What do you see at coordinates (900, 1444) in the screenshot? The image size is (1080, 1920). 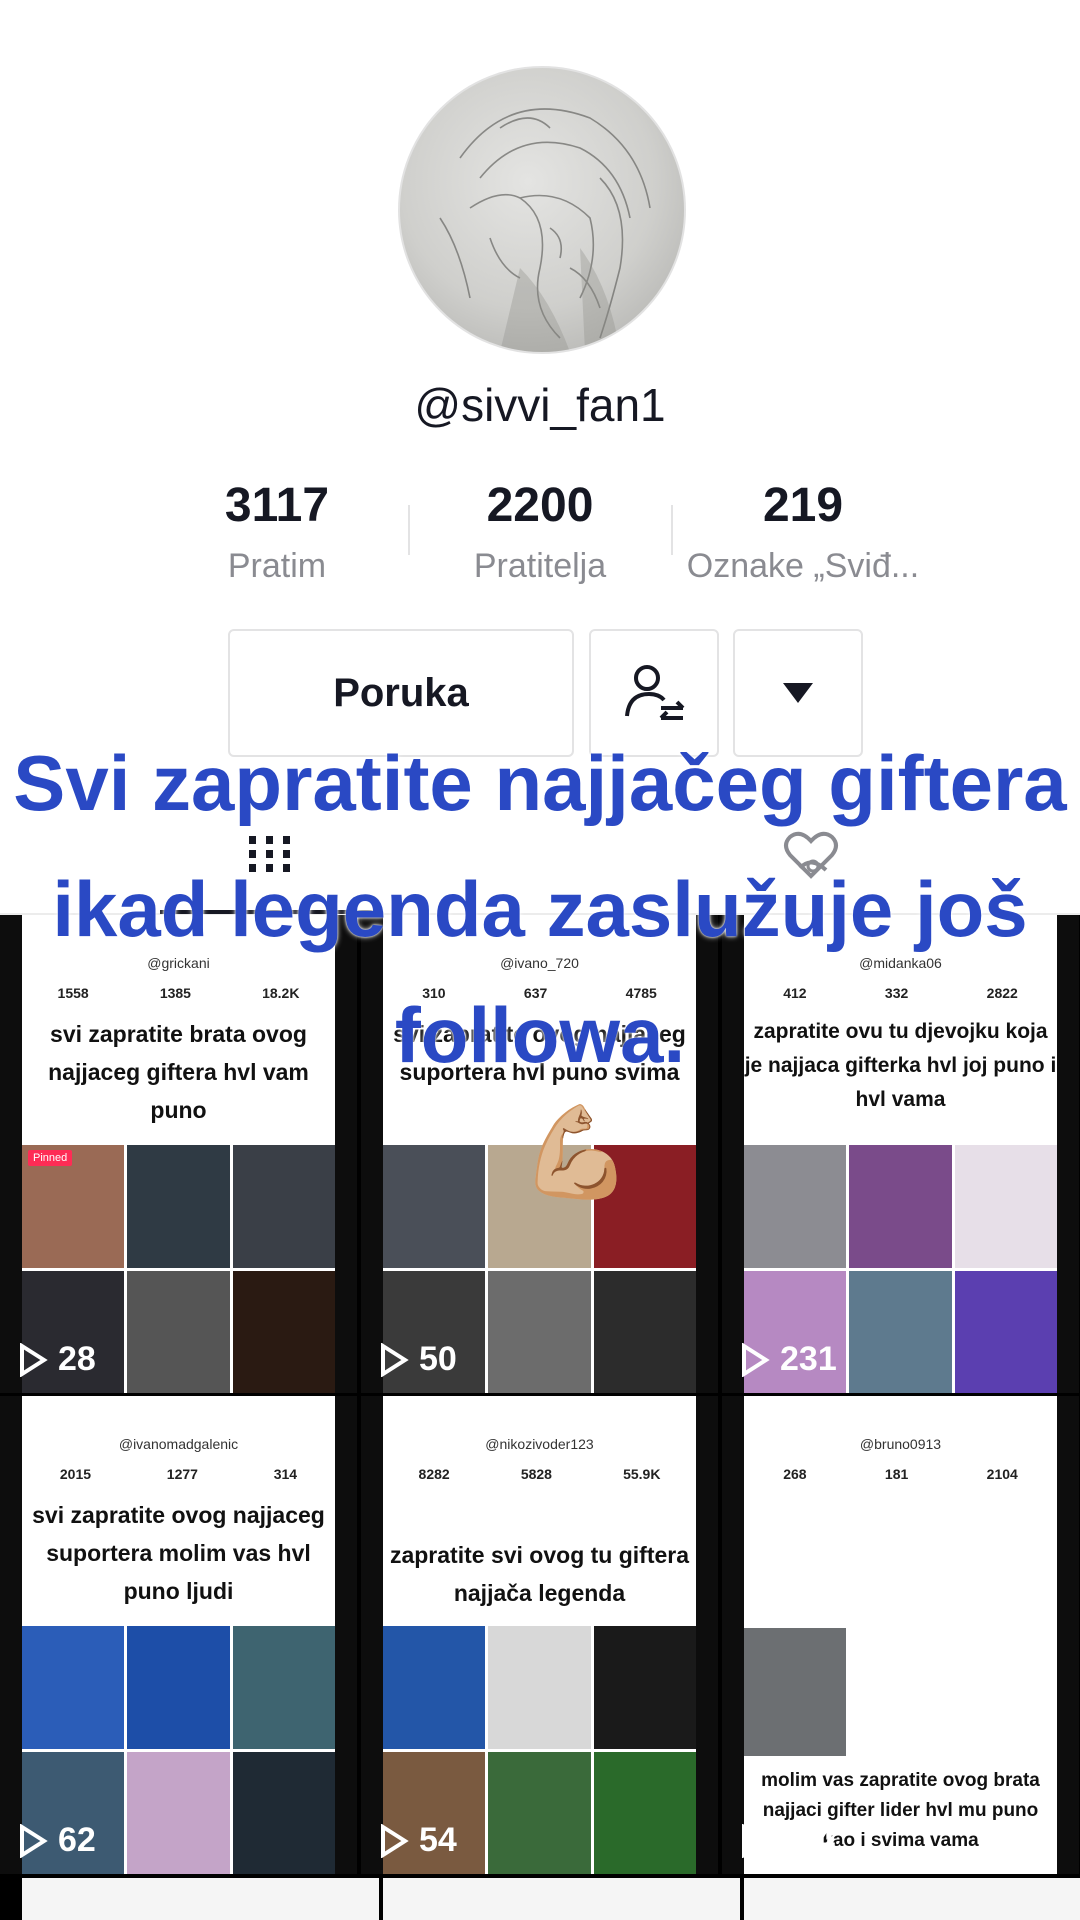 I see `thumbnail-username: @bruno0913` at bounding box center [900, 1444].